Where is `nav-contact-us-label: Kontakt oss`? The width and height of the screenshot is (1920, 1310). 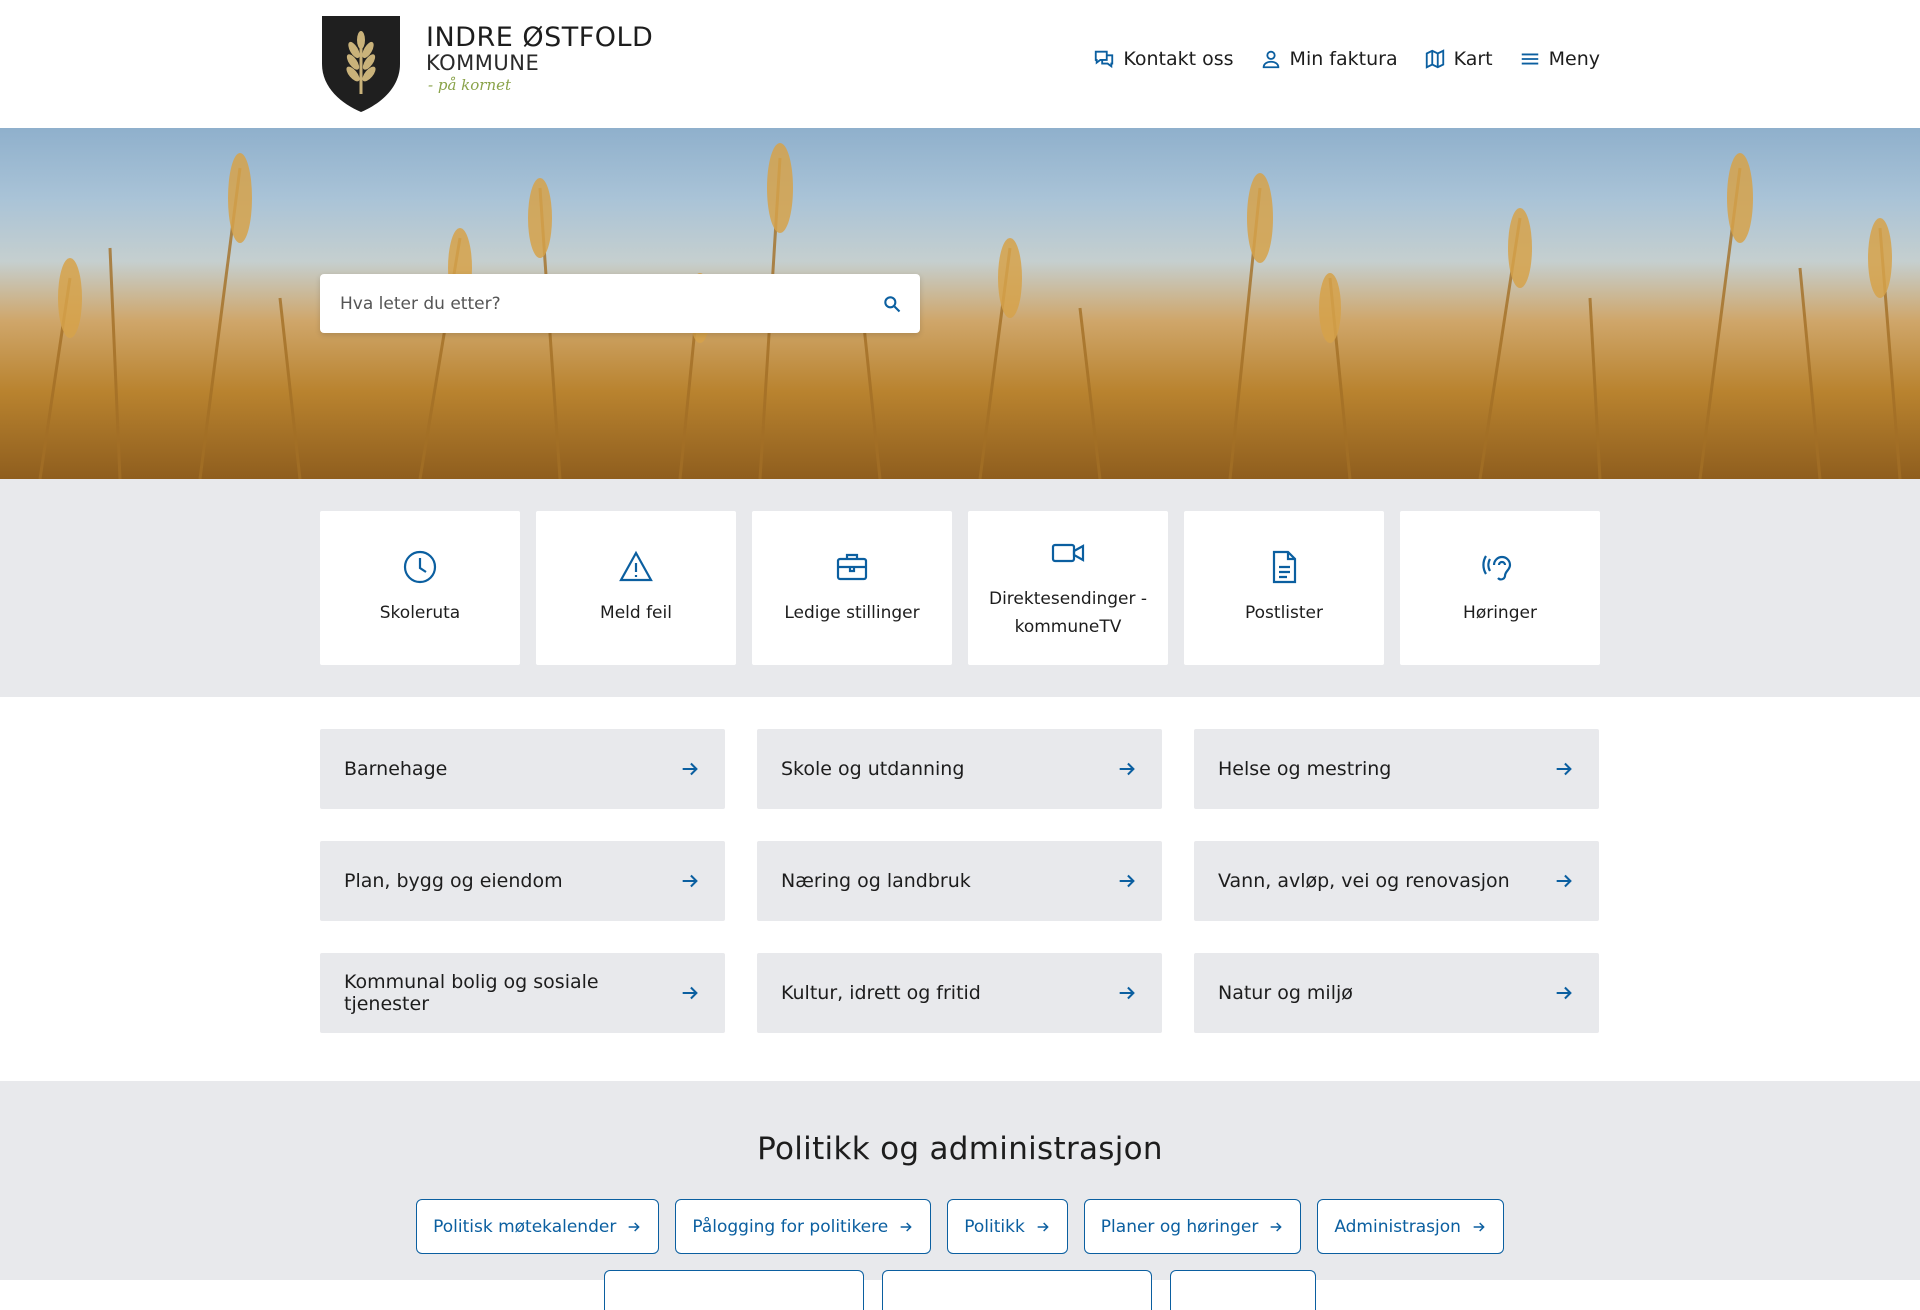
nav-contact-us-label: Kontakt oss is located at coordinates (1178, 59).